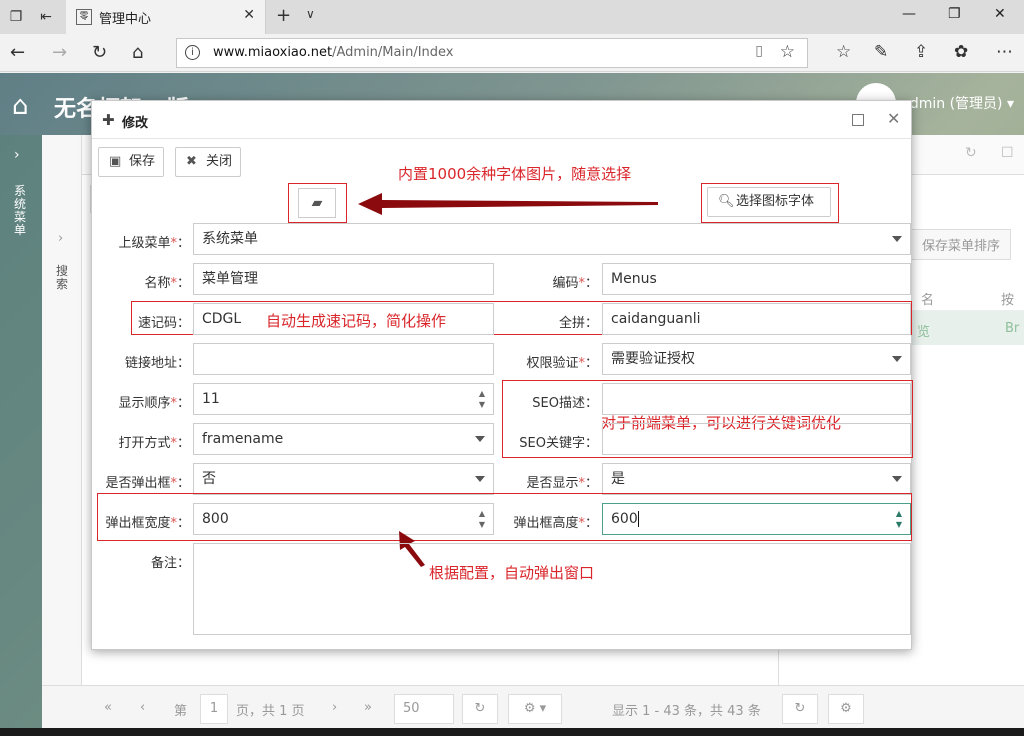  What do you see at coordinates (343, 439) in the screenshot?
I see `open-mode-select: framename` at bounding box center [343, 439].